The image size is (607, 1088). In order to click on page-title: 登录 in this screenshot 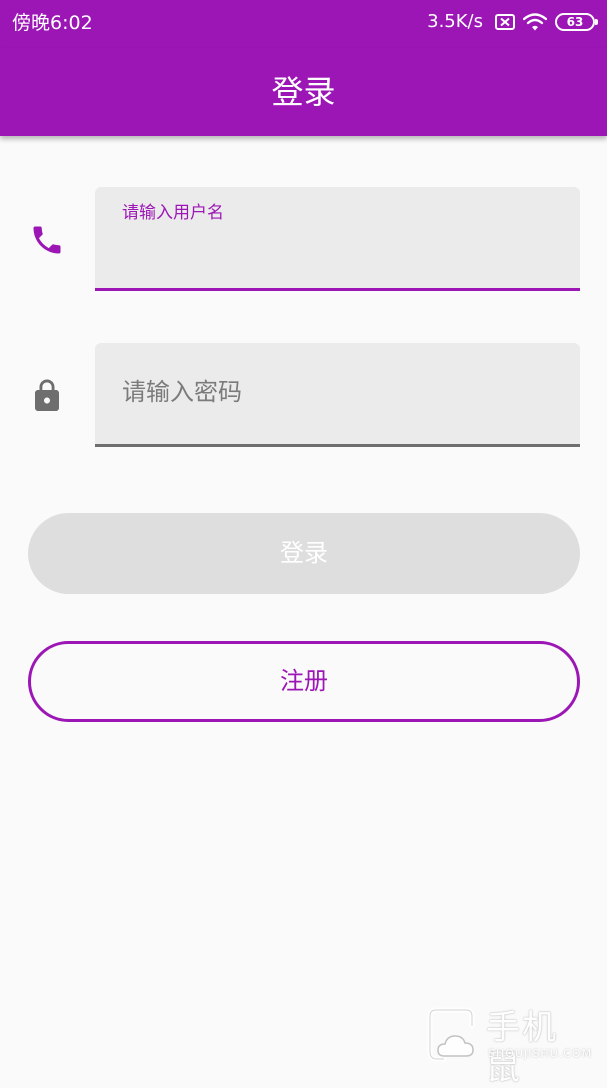, I will do `click(303, 92)`.